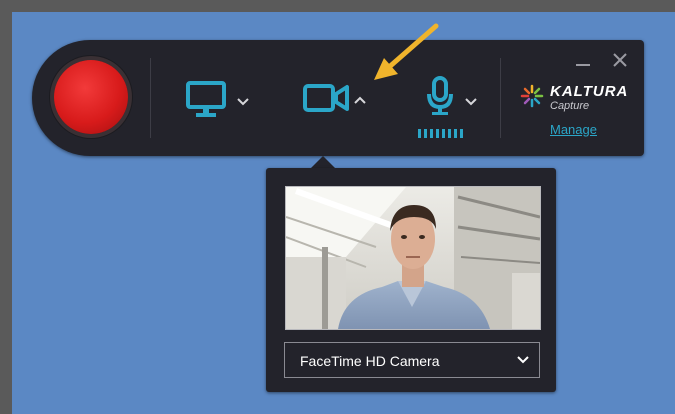 Image resolution: width=675 pixels, height=414 pixels. Describe the element at coordinates (91, 97) in the screenshot. I see `record-button` at that location.